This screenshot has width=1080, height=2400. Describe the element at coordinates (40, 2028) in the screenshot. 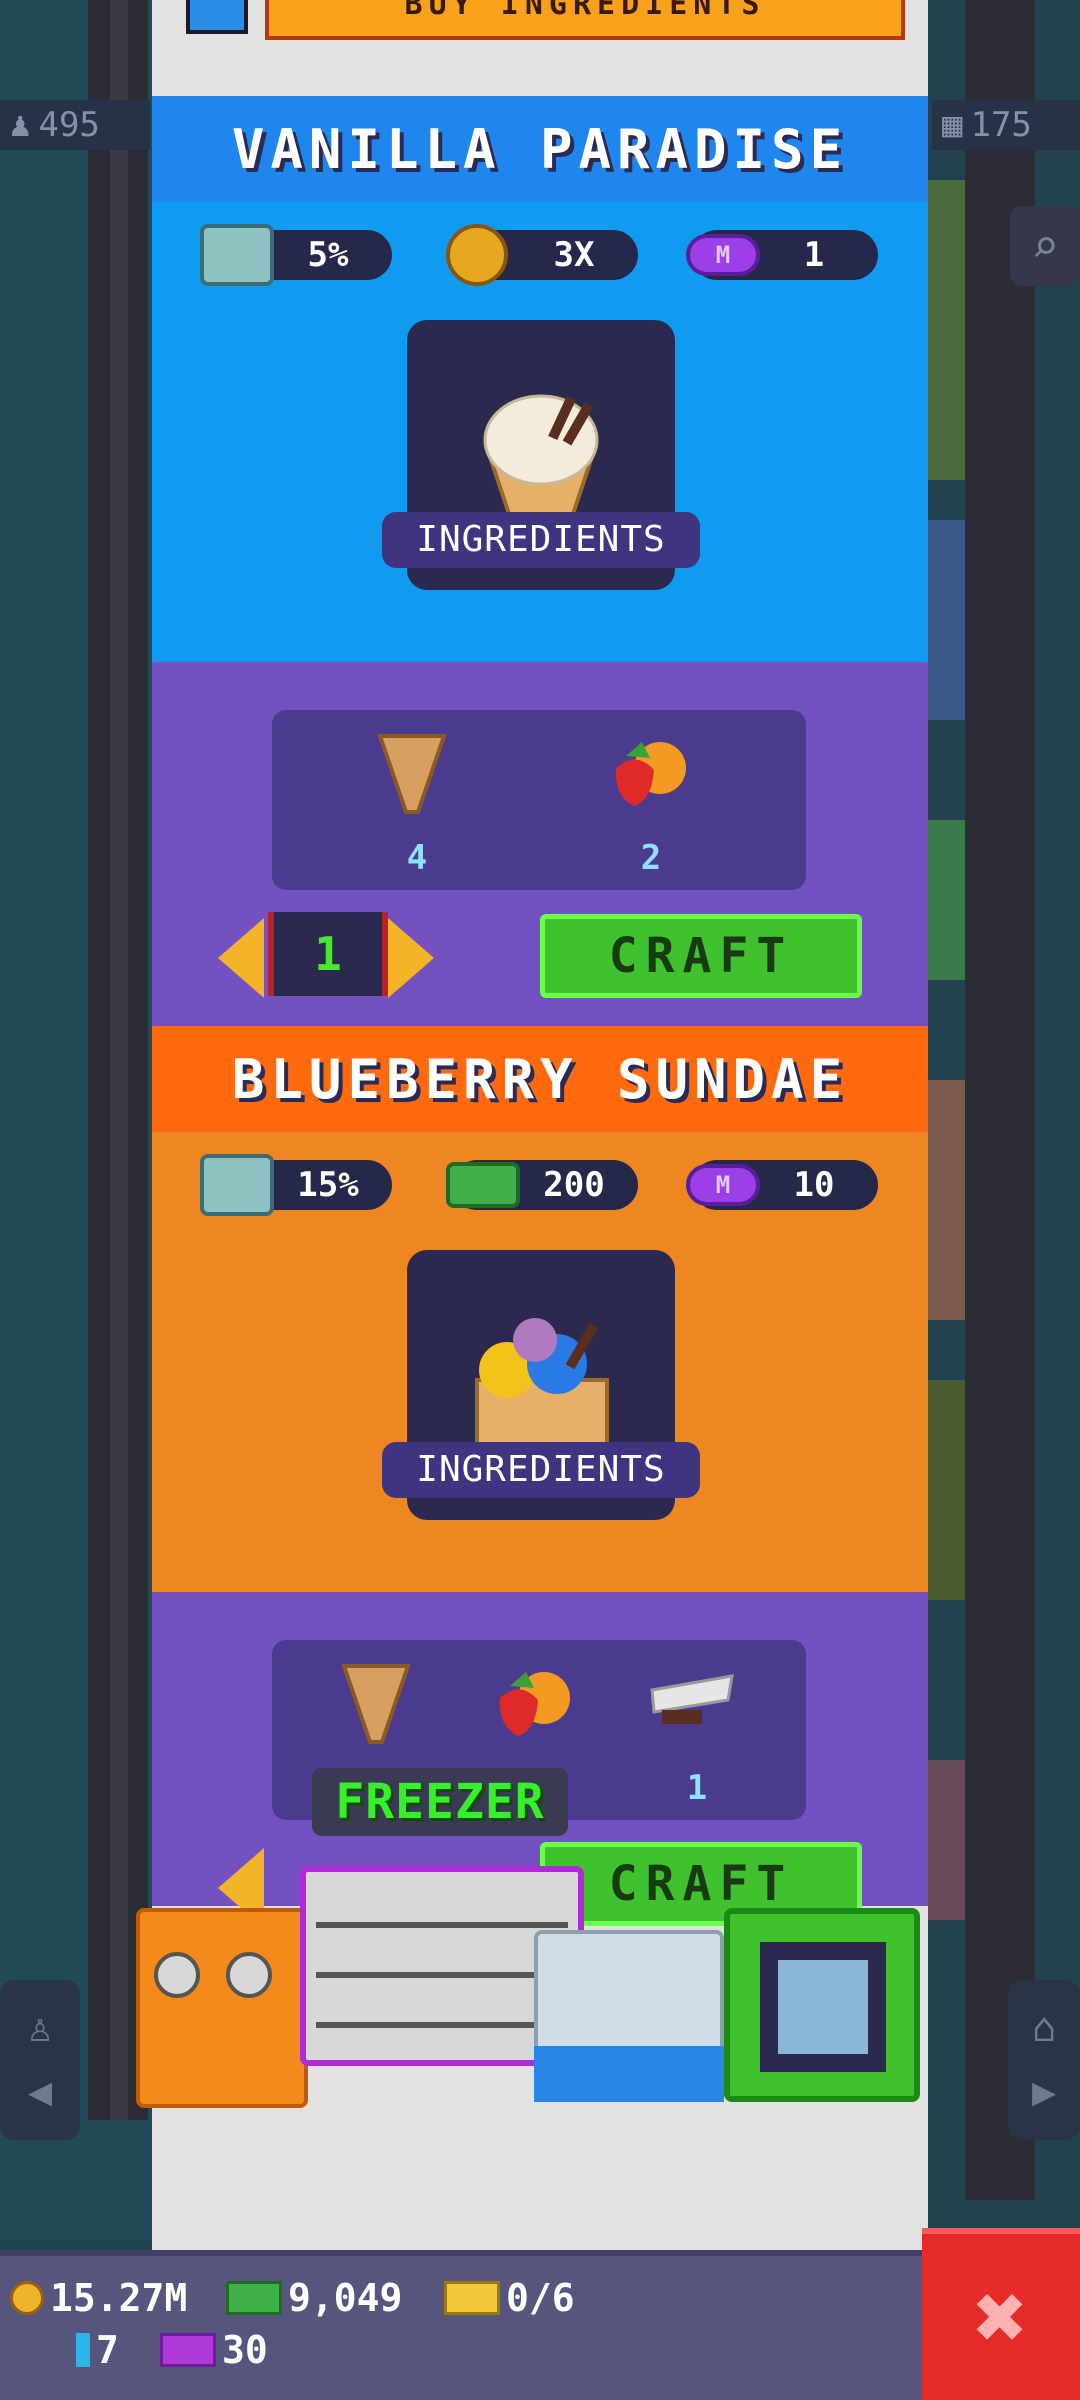

I see `elevator-person-icon: ♙` at that location.